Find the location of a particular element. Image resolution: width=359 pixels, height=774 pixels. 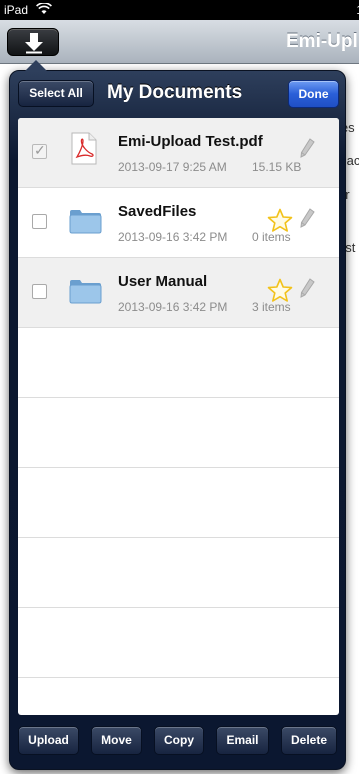

list-item: User Manual 2013-09-16 3:42 PM 3 items is located at coordinates (178, 293).